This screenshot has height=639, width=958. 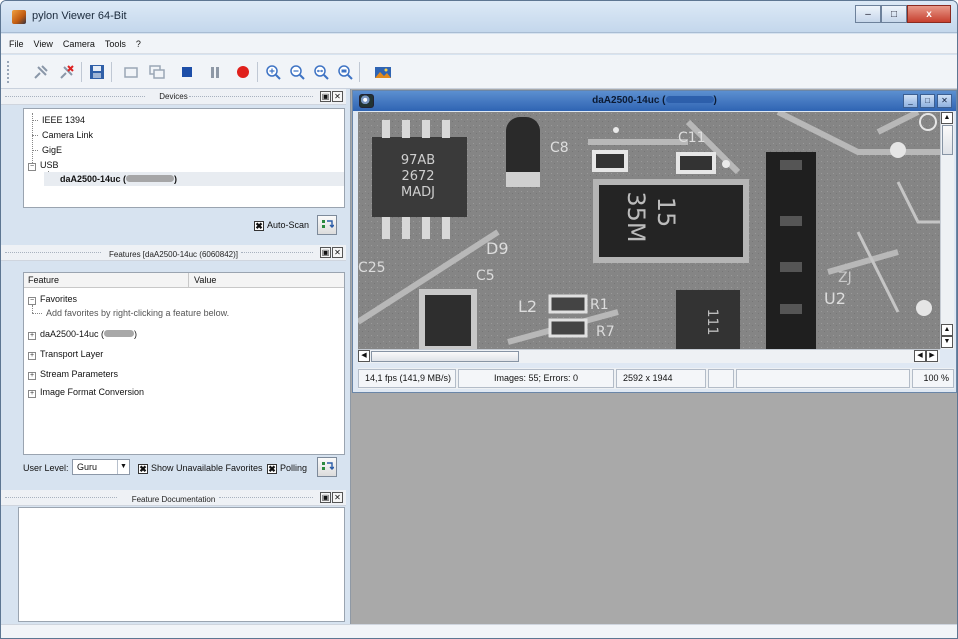 What do you see at coordinates (947, 342) in the screenshot?
I see `scroll-down-icon: ▼` at bounding box center [947, 342].